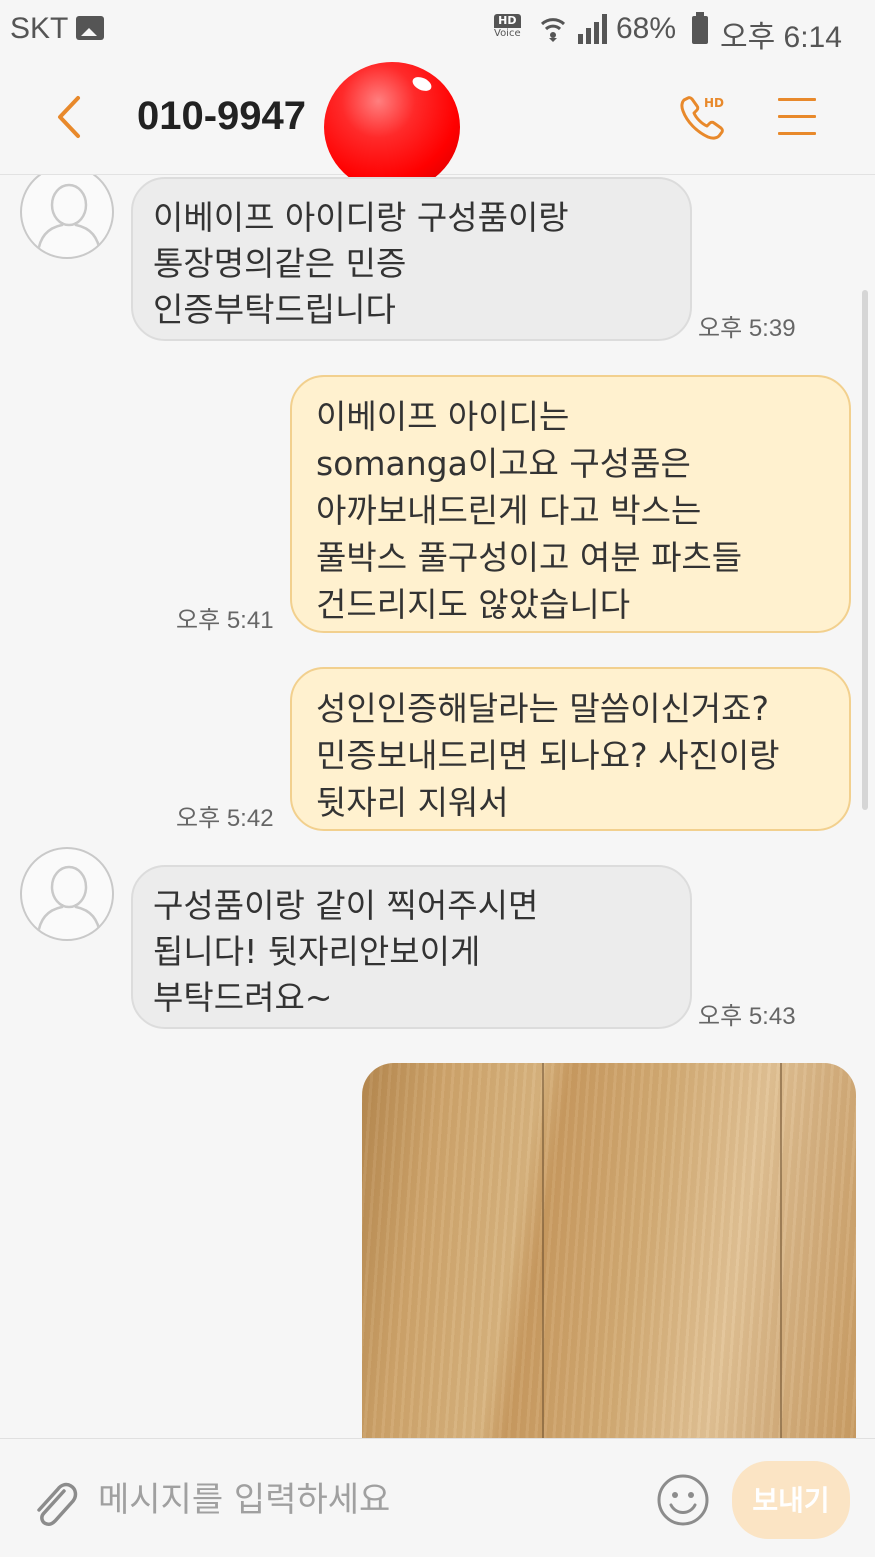 This screenshot has width=875, height=1557. What do you see at coordinates (529, 557) in the screenshot?
I see `message-text: 풀박스 풀구성이고 여분 파츠들` at bounding box center [529, 557].